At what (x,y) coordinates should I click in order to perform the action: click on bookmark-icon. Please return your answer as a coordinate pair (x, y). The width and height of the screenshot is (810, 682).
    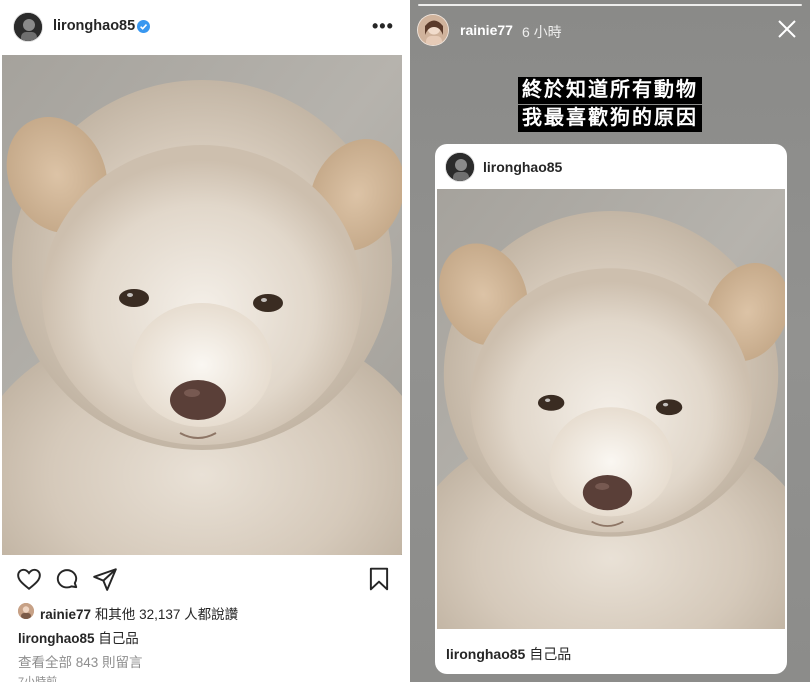
    Looking at the image, I should click on (379, 579).